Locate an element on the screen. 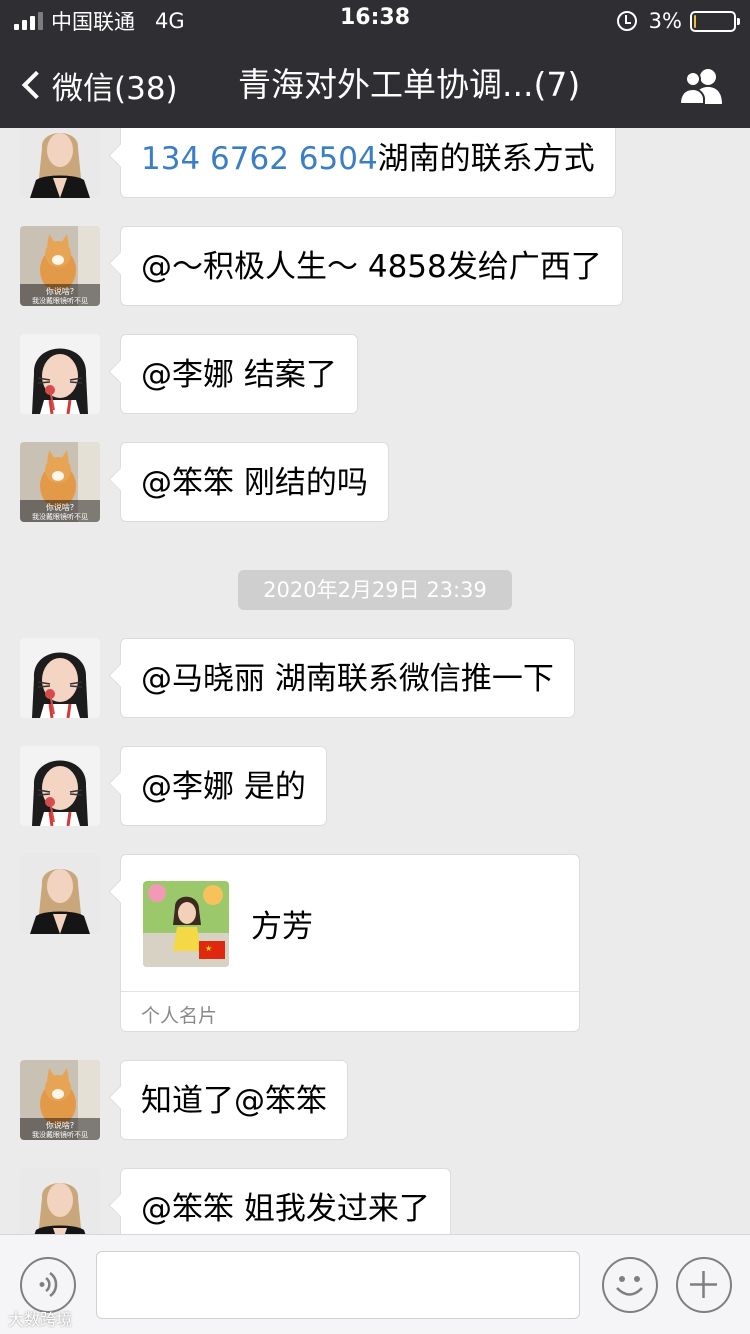 The height and width of the screenshot is (1334, 750). contact-card-photo: ★ is located at coordinates (186, 924).